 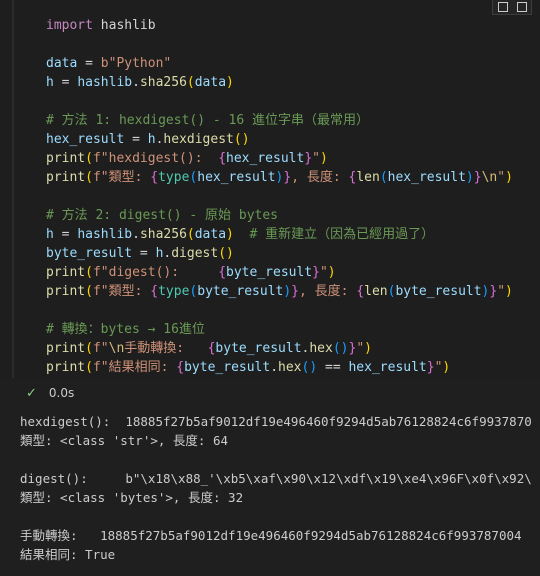 I want to click on code-token: }, so click(x=477, y=177).